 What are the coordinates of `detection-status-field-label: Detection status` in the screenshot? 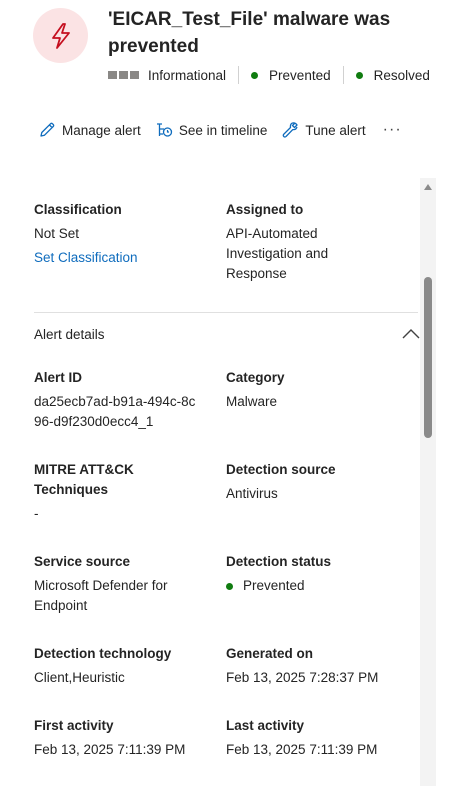 It's located at (279, 561).